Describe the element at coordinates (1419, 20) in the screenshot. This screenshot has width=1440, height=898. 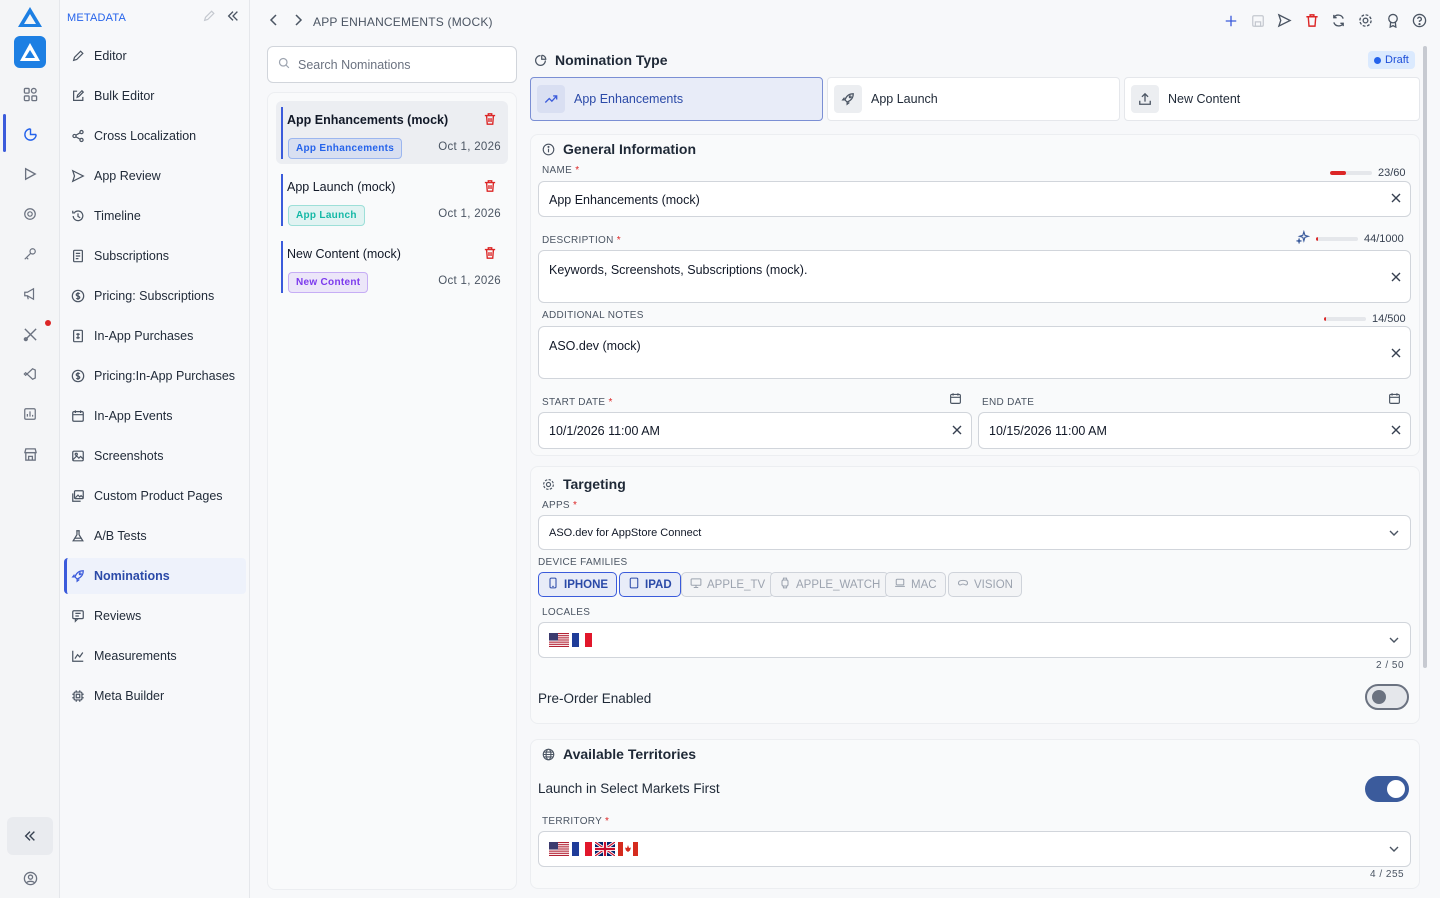
I see `help-icon` at that location.